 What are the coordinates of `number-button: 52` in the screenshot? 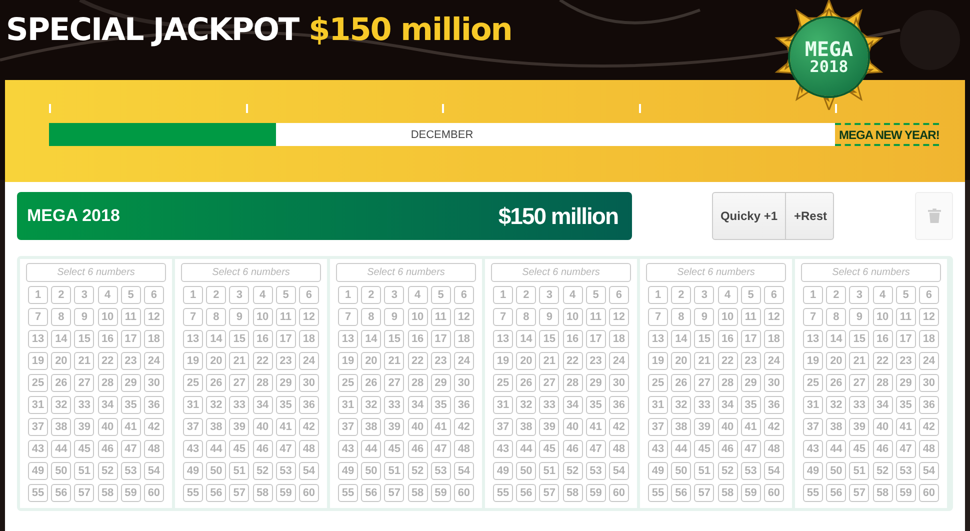 It's located at (108, 471).